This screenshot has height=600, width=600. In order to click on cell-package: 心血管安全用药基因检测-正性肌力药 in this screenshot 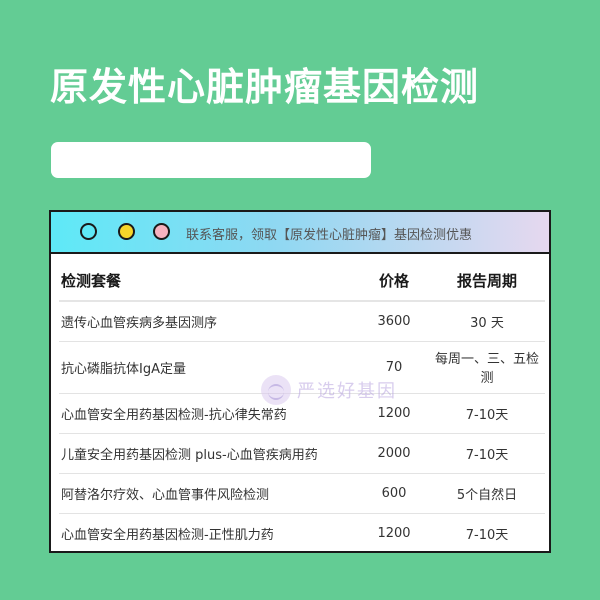, I will do `click(167, 535)`.